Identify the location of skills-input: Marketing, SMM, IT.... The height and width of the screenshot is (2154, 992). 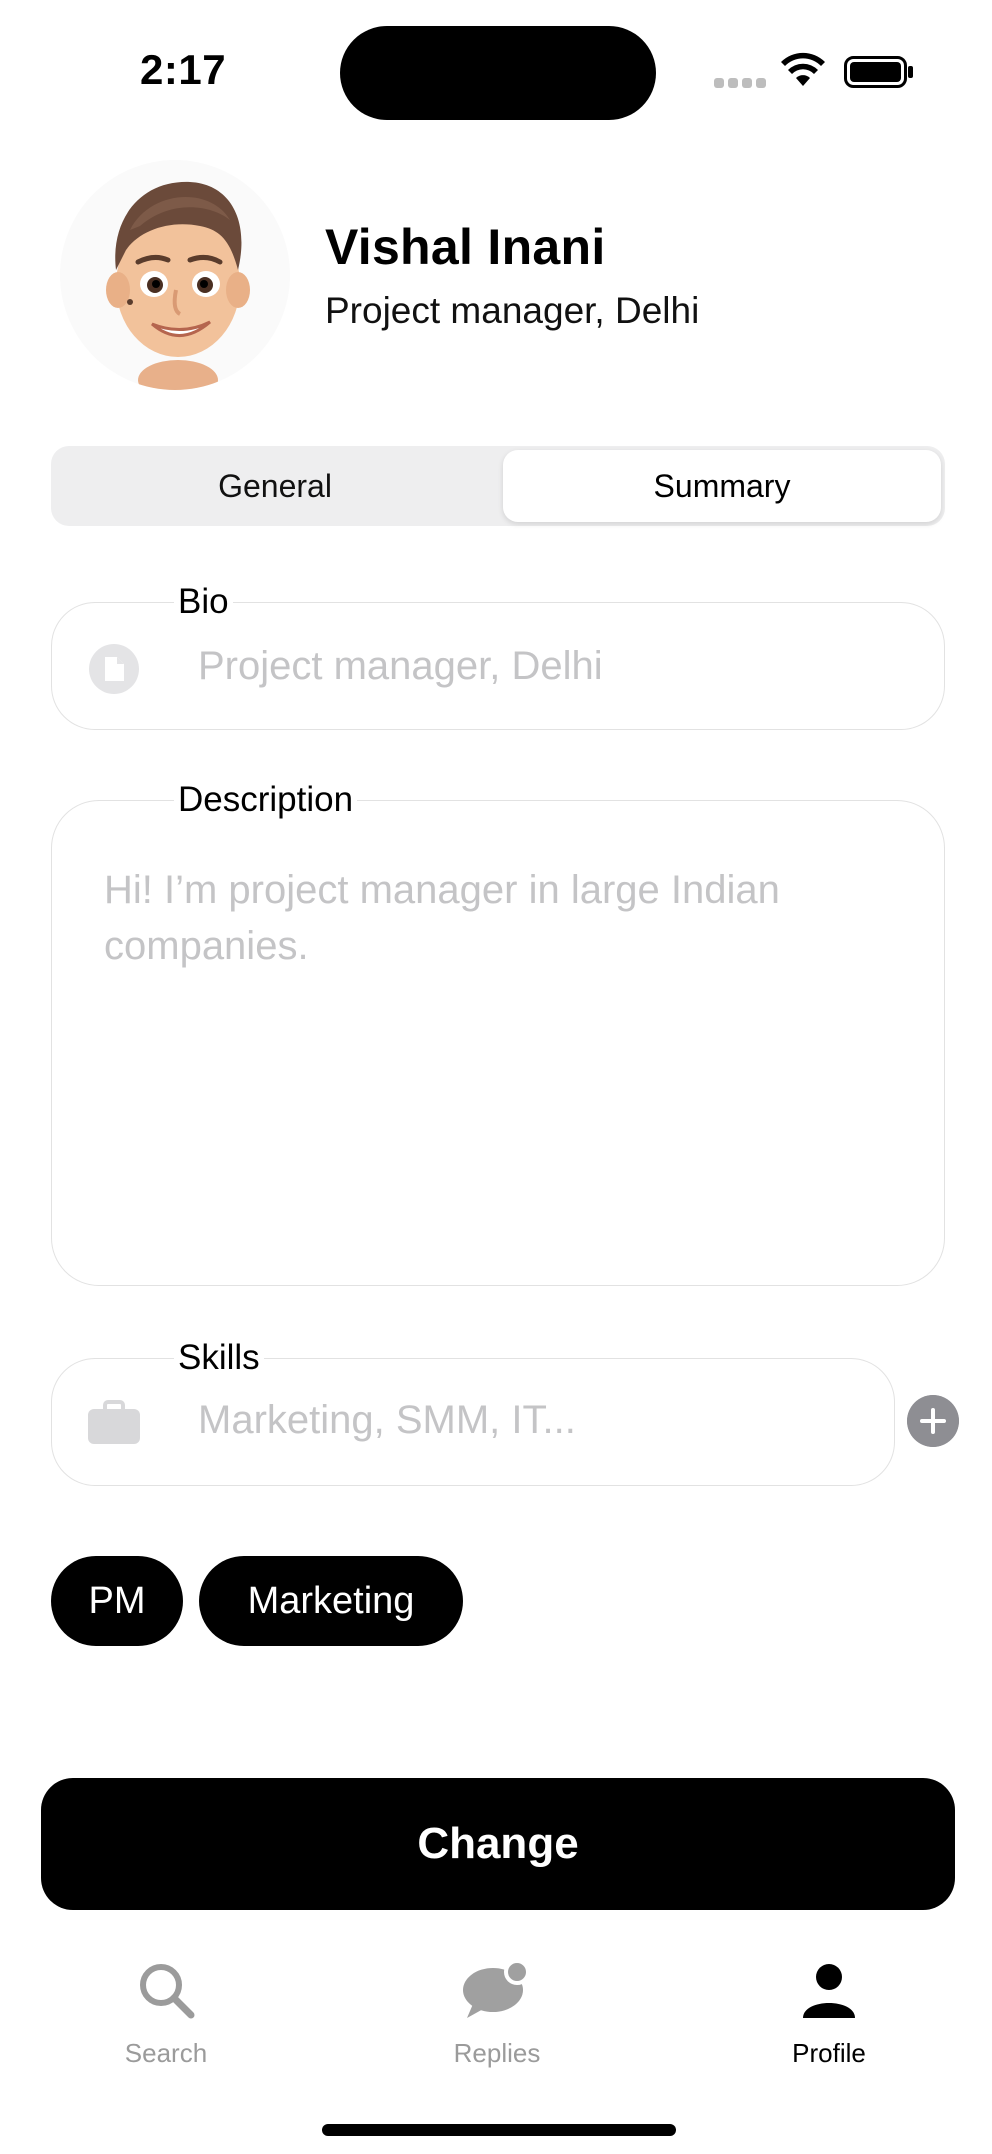
(387, 1420).